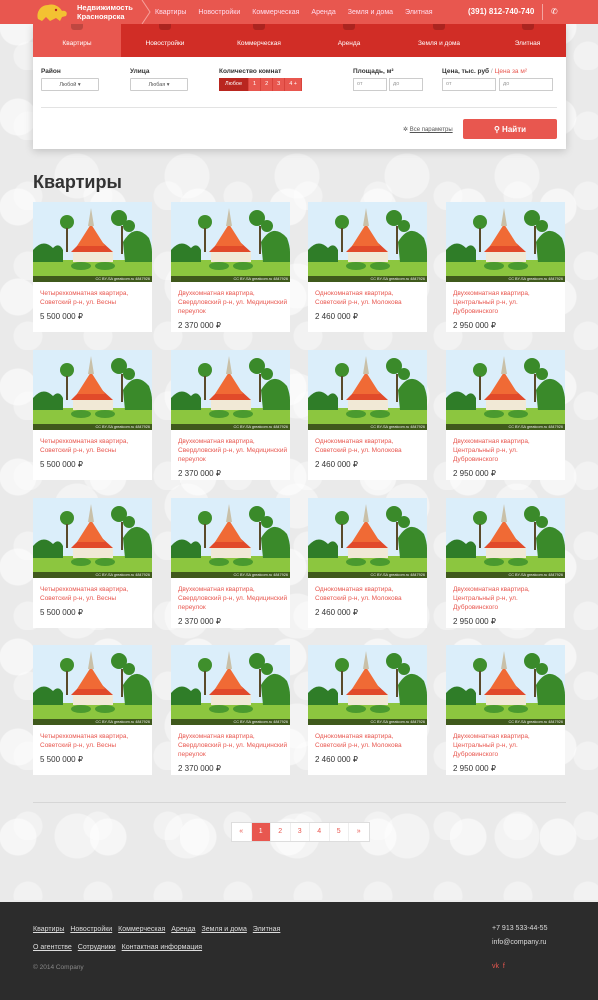 This screenshot has width=598, height=1000. I want to click on tab-land-houses: Земля и дома, so click(439, 40).